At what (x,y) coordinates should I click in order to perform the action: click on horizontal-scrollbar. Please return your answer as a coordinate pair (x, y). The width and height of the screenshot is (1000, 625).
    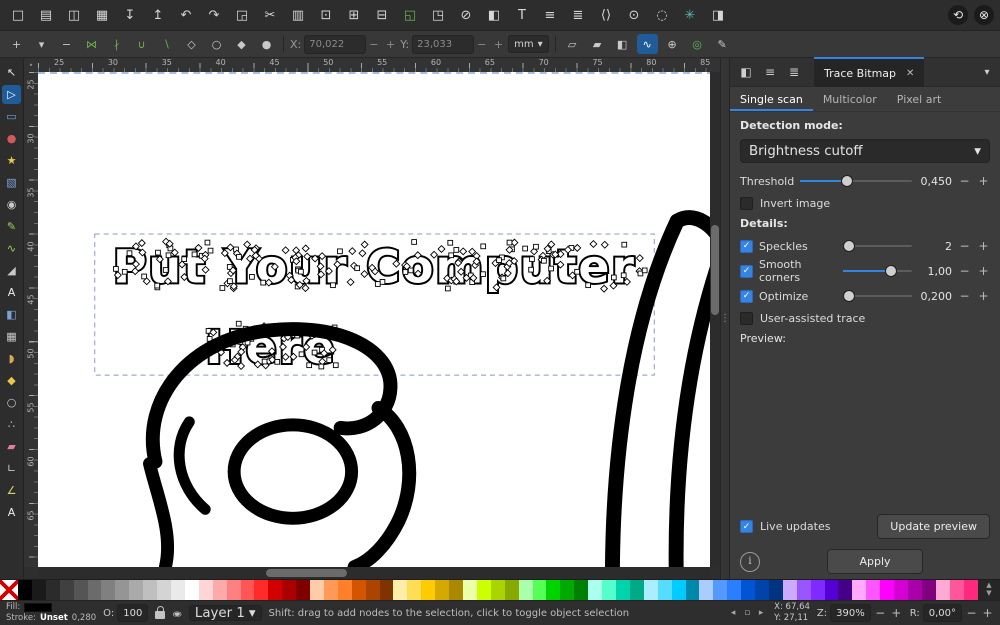
    Looking at the image, I should click on (374, 573).